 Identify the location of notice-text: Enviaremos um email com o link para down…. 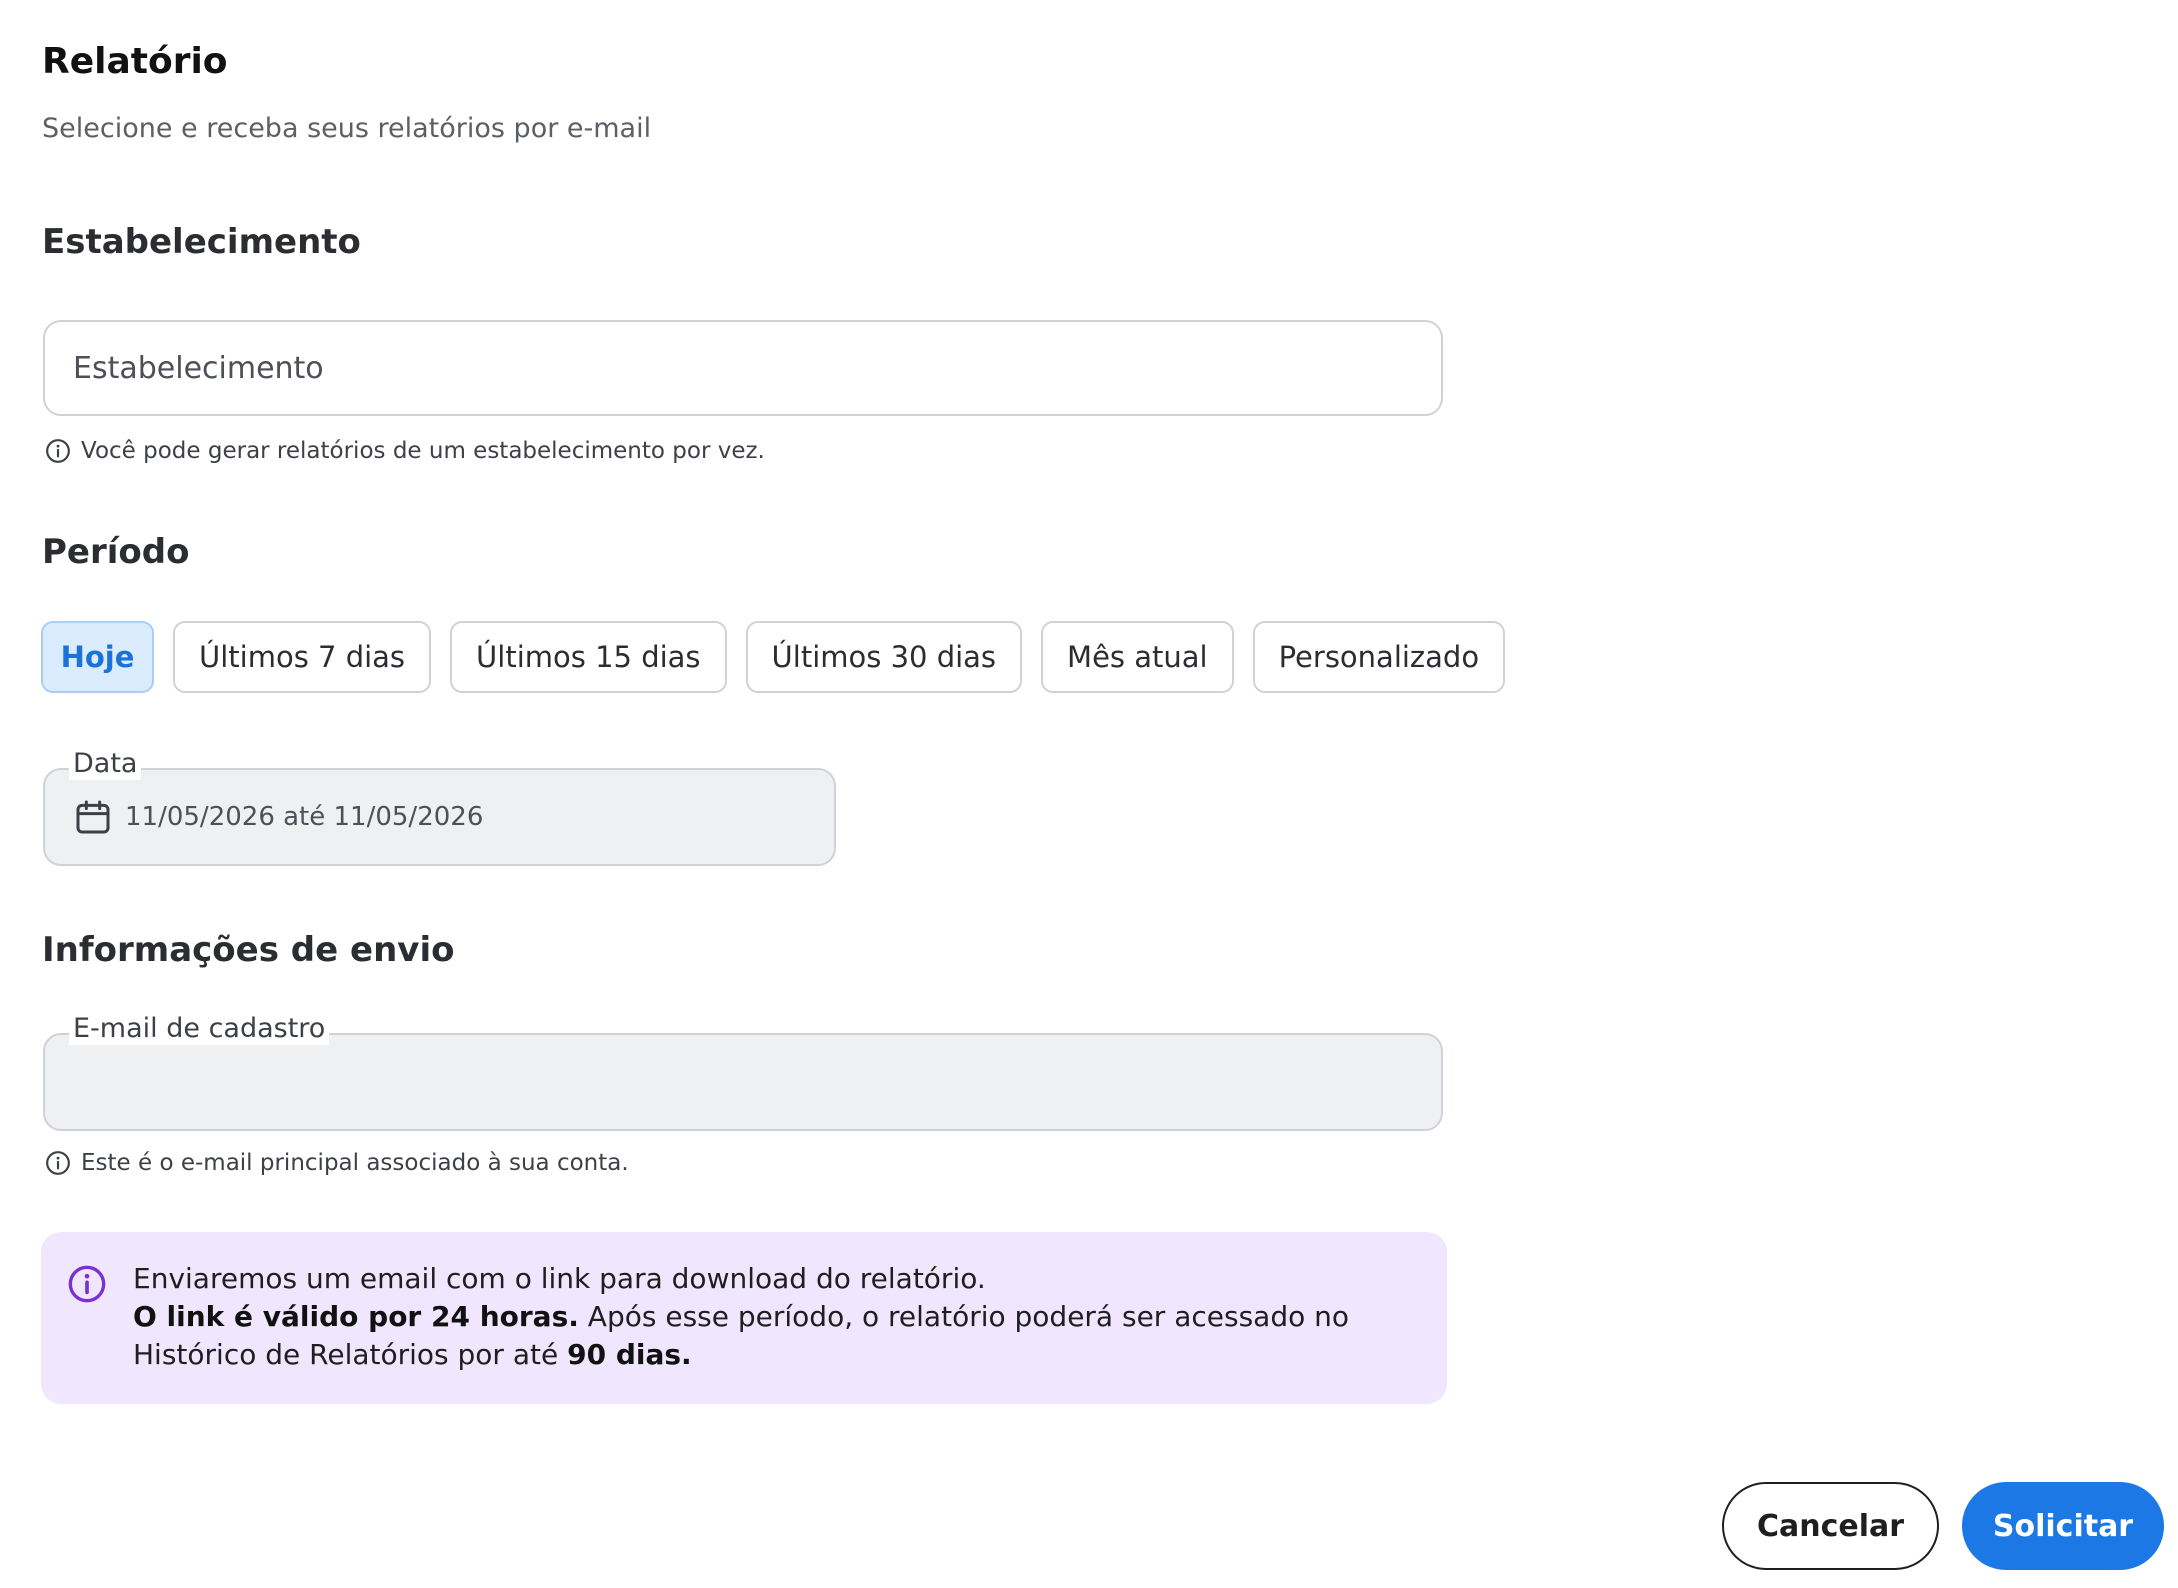
(778, 1317).